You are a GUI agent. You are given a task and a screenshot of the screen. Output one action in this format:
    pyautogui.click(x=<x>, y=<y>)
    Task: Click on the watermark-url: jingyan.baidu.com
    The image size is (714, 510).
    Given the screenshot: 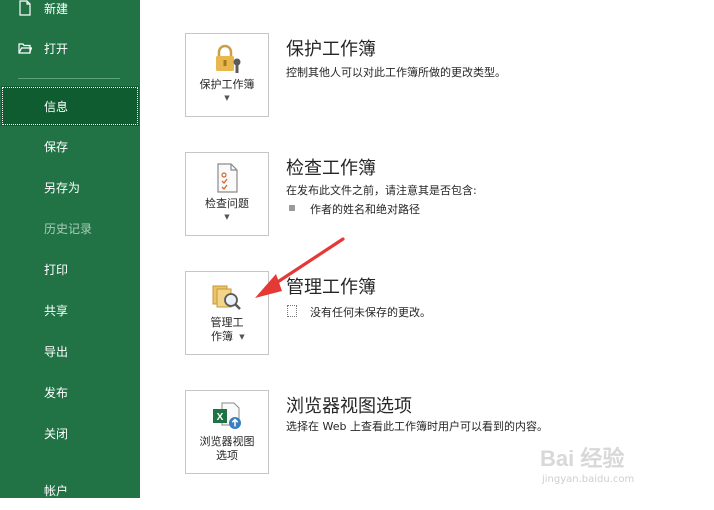 What is the action you would take?
    pyautogui.click(x=588, y=479)
    